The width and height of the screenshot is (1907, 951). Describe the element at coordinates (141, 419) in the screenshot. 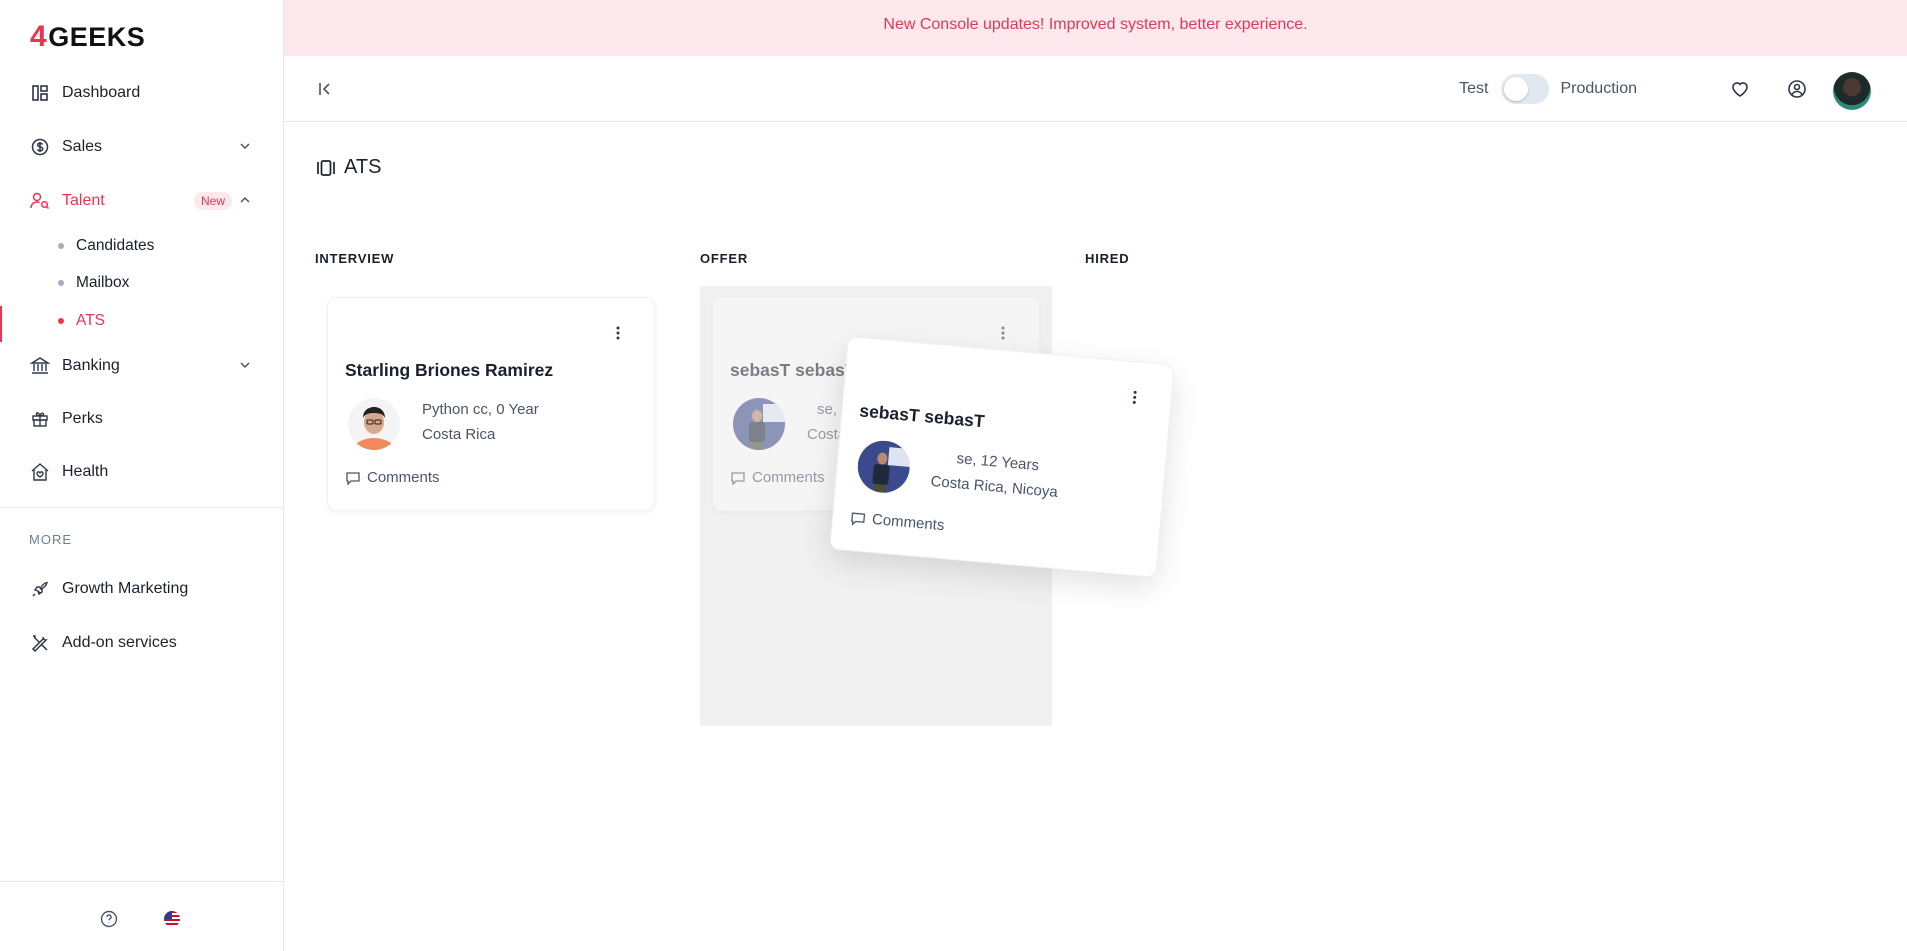

I see `sidebar-item-perks: Perks` at that location.